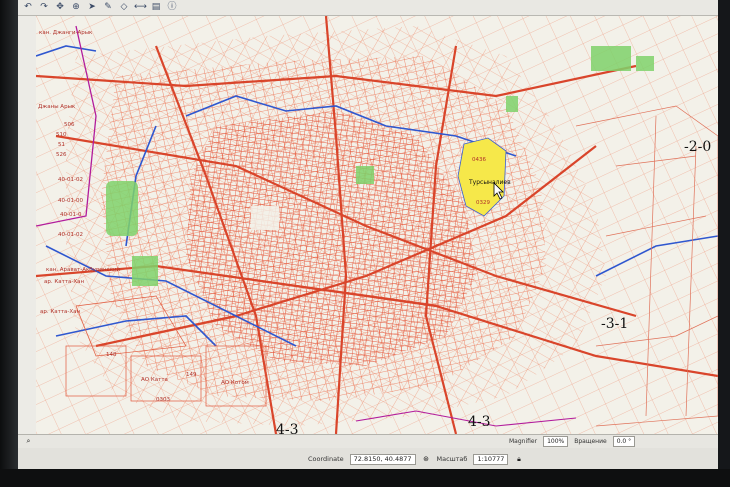 The image size is (730, 487). What do you see at coordinates (556, 441) in the screenshot?
I see `magnifier-field: 100%` at bounding box center [556, 441].